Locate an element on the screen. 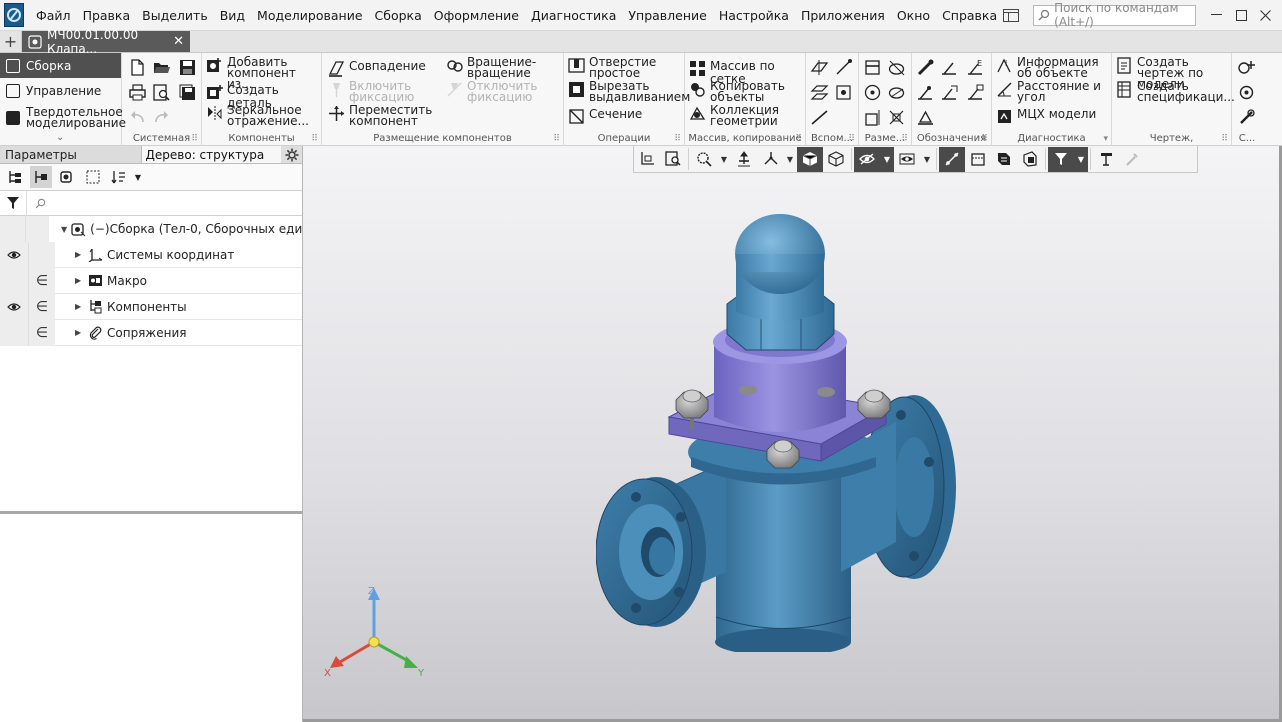 The width and height of the screenshot is (1282, 722). distance-angle-button: Расстояние и угол is located at coordinates (1053, 91).